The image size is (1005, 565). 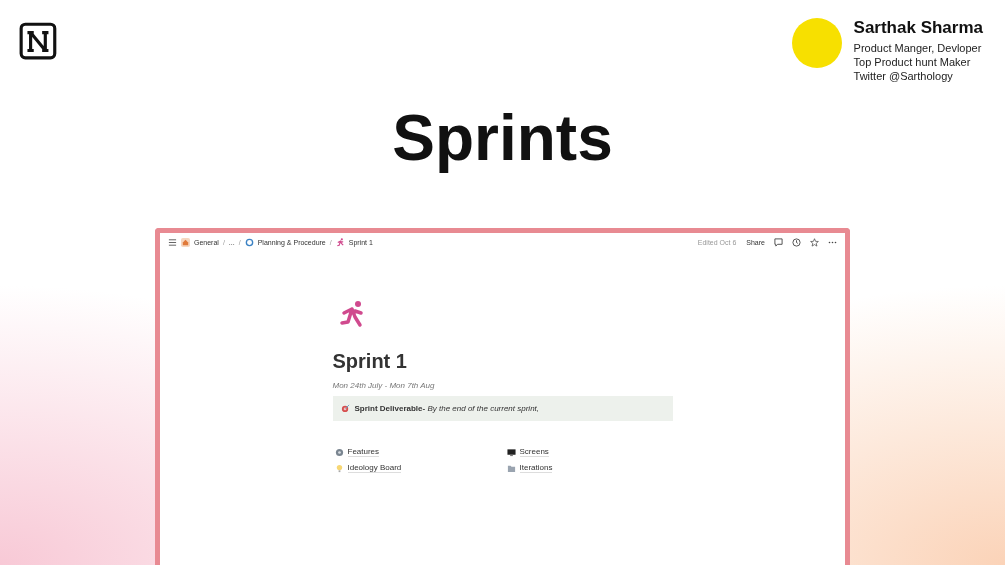 What do you see at coordinates (778, 242) in the screenshot?
I see `comment-icon` at bounding box center [778, 242].